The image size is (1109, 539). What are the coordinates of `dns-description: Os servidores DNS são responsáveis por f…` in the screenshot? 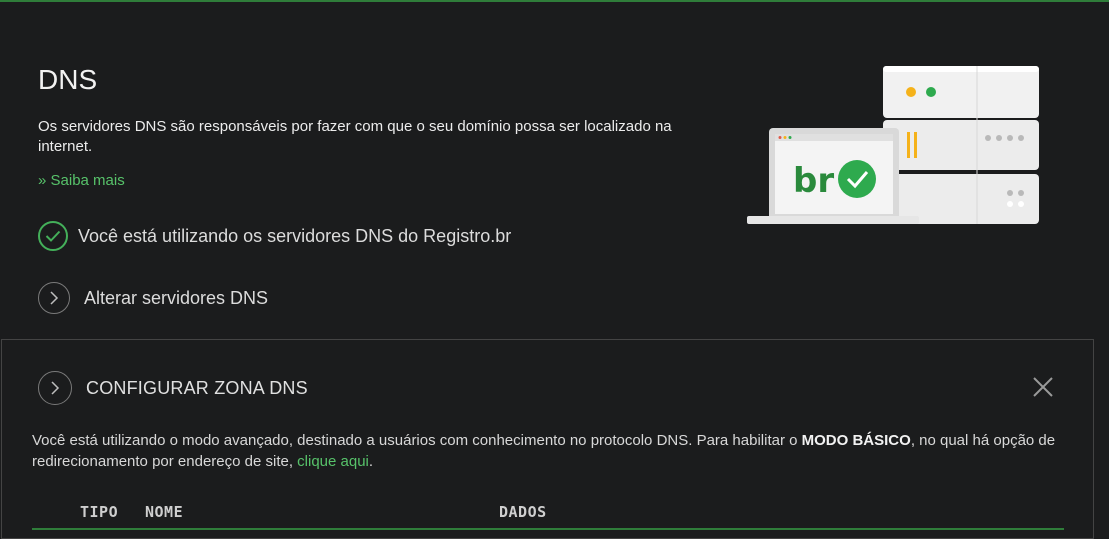 It's located at (355, 136).